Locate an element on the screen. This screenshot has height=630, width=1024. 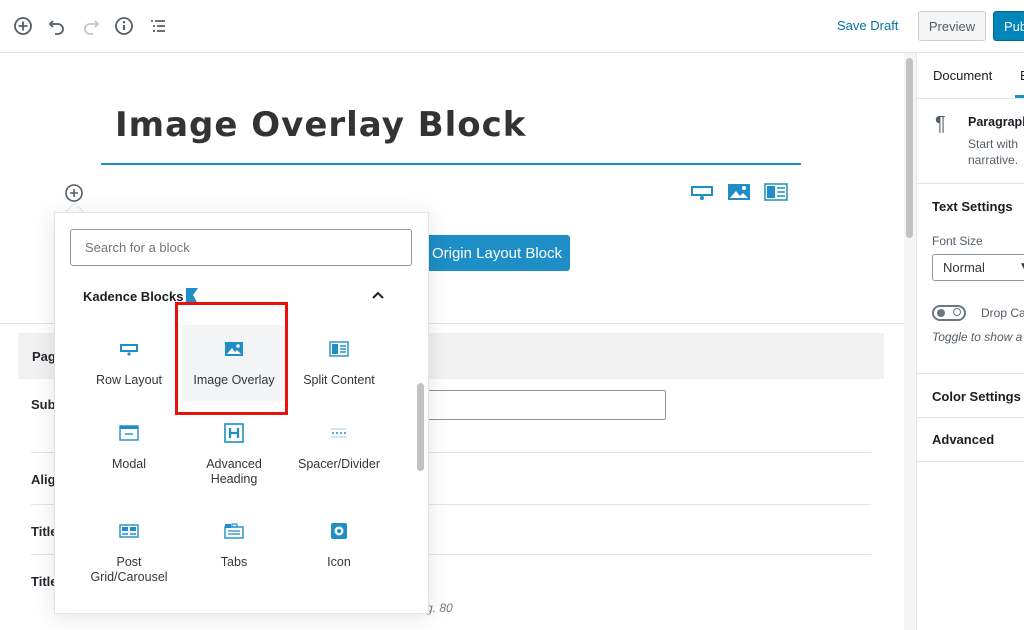
block-label: Tabs is located at coordinates (234, 562).